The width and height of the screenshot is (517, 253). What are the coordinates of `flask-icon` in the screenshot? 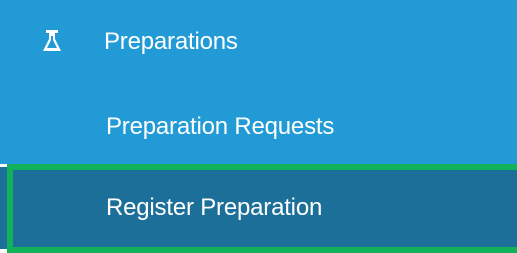 It's located at (52, 41).